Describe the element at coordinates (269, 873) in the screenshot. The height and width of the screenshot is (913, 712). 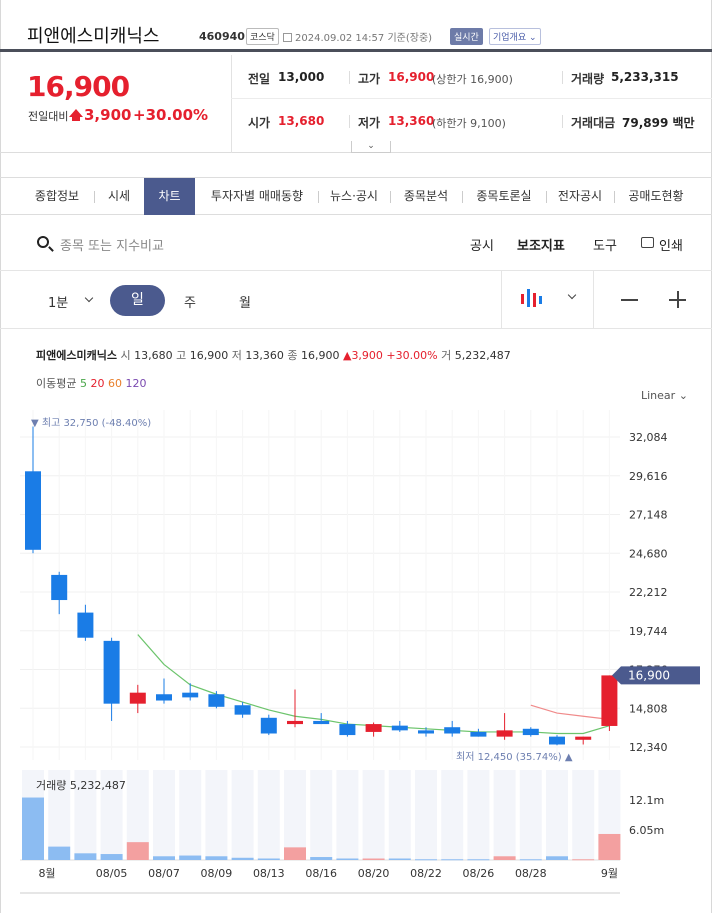
I see `x-tick-label: 08/13` at that location.